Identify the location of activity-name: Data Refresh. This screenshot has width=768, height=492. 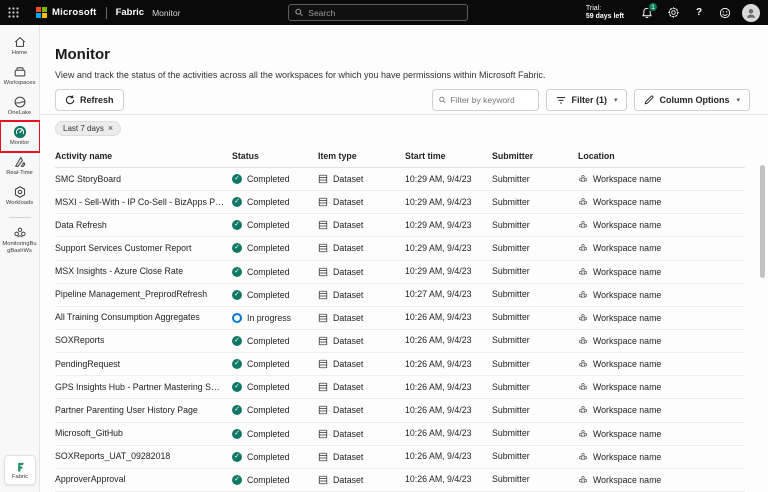
(143, 225).